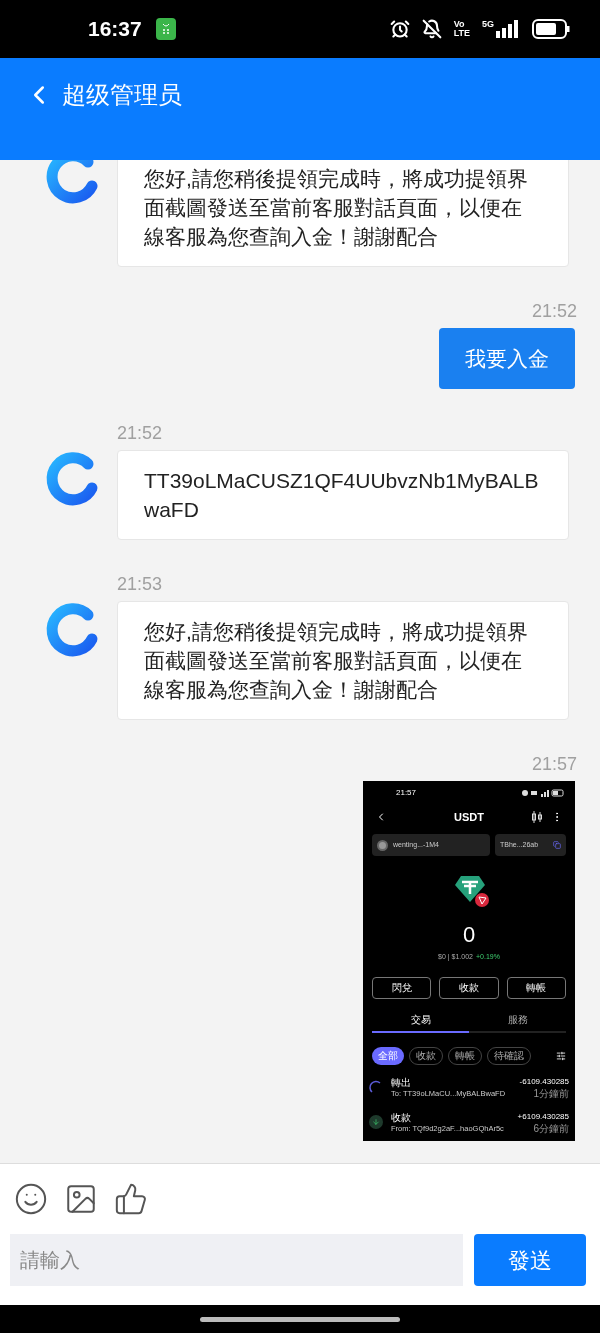 This screenshot has width=600, height=1333. I want to click on pending-spinner-icon, so click(376, 1087).